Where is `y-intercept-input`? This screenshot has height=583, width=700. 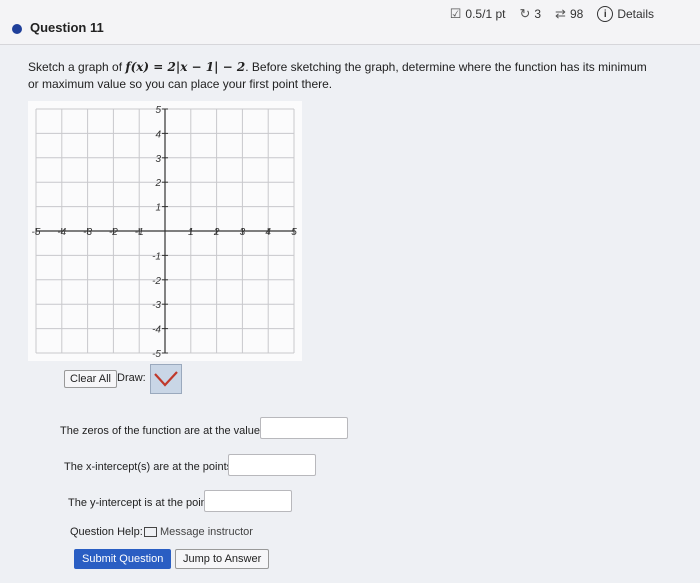 y-intercept-input is located at coordinates (248, 501).